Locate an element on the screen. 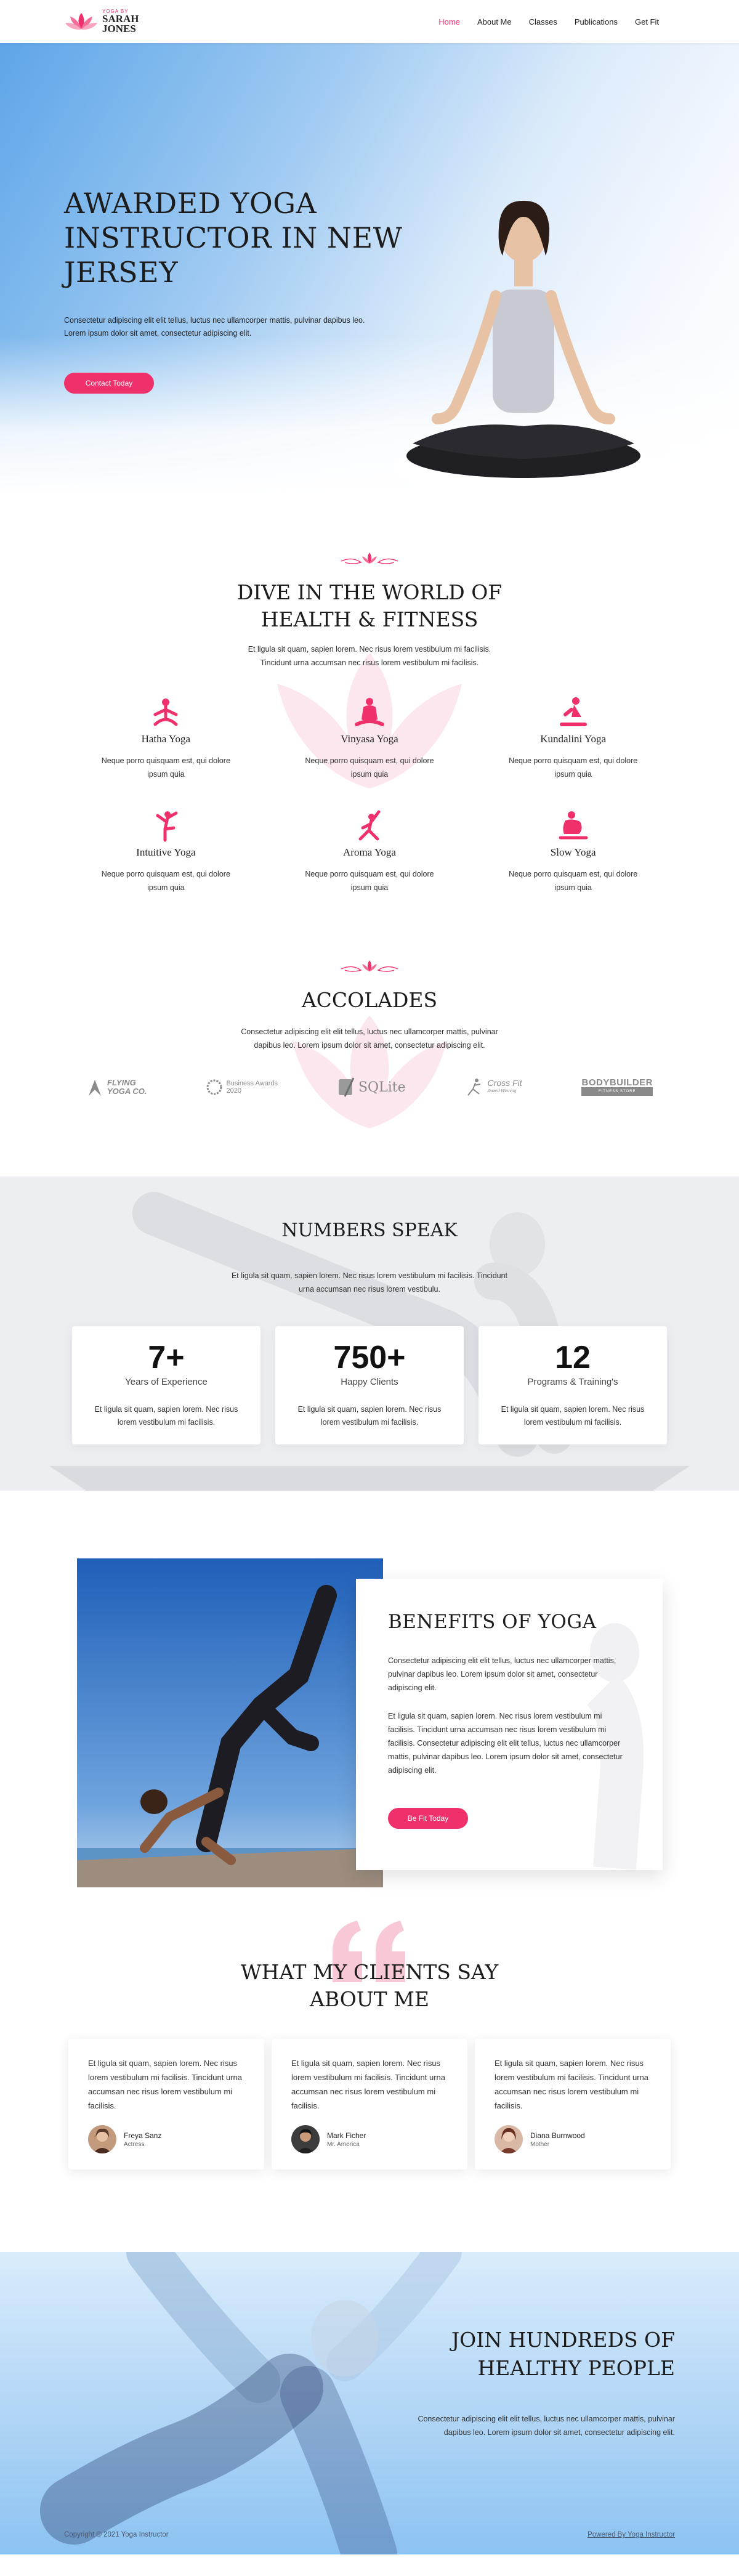 This screenshot has width=739, height=2576. hero-title: AWARDED YOGA INSTRUCTOR IN NEW JERSEY is located at coordinates (234, 238).